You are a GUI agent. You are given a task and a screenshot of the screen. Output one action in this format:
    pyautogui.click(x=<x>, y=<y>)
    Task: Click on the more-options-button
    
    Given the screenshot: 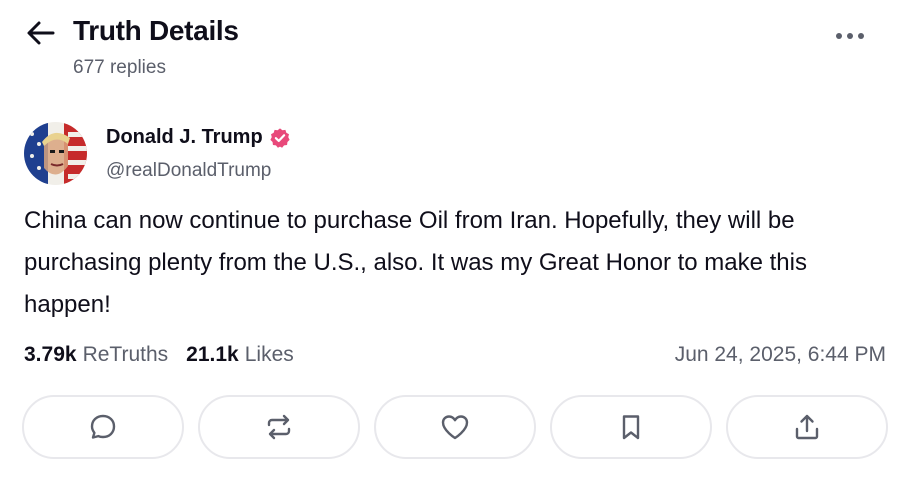 What is the action you would take?
    pyautogui.click(x=850, y=36)
    